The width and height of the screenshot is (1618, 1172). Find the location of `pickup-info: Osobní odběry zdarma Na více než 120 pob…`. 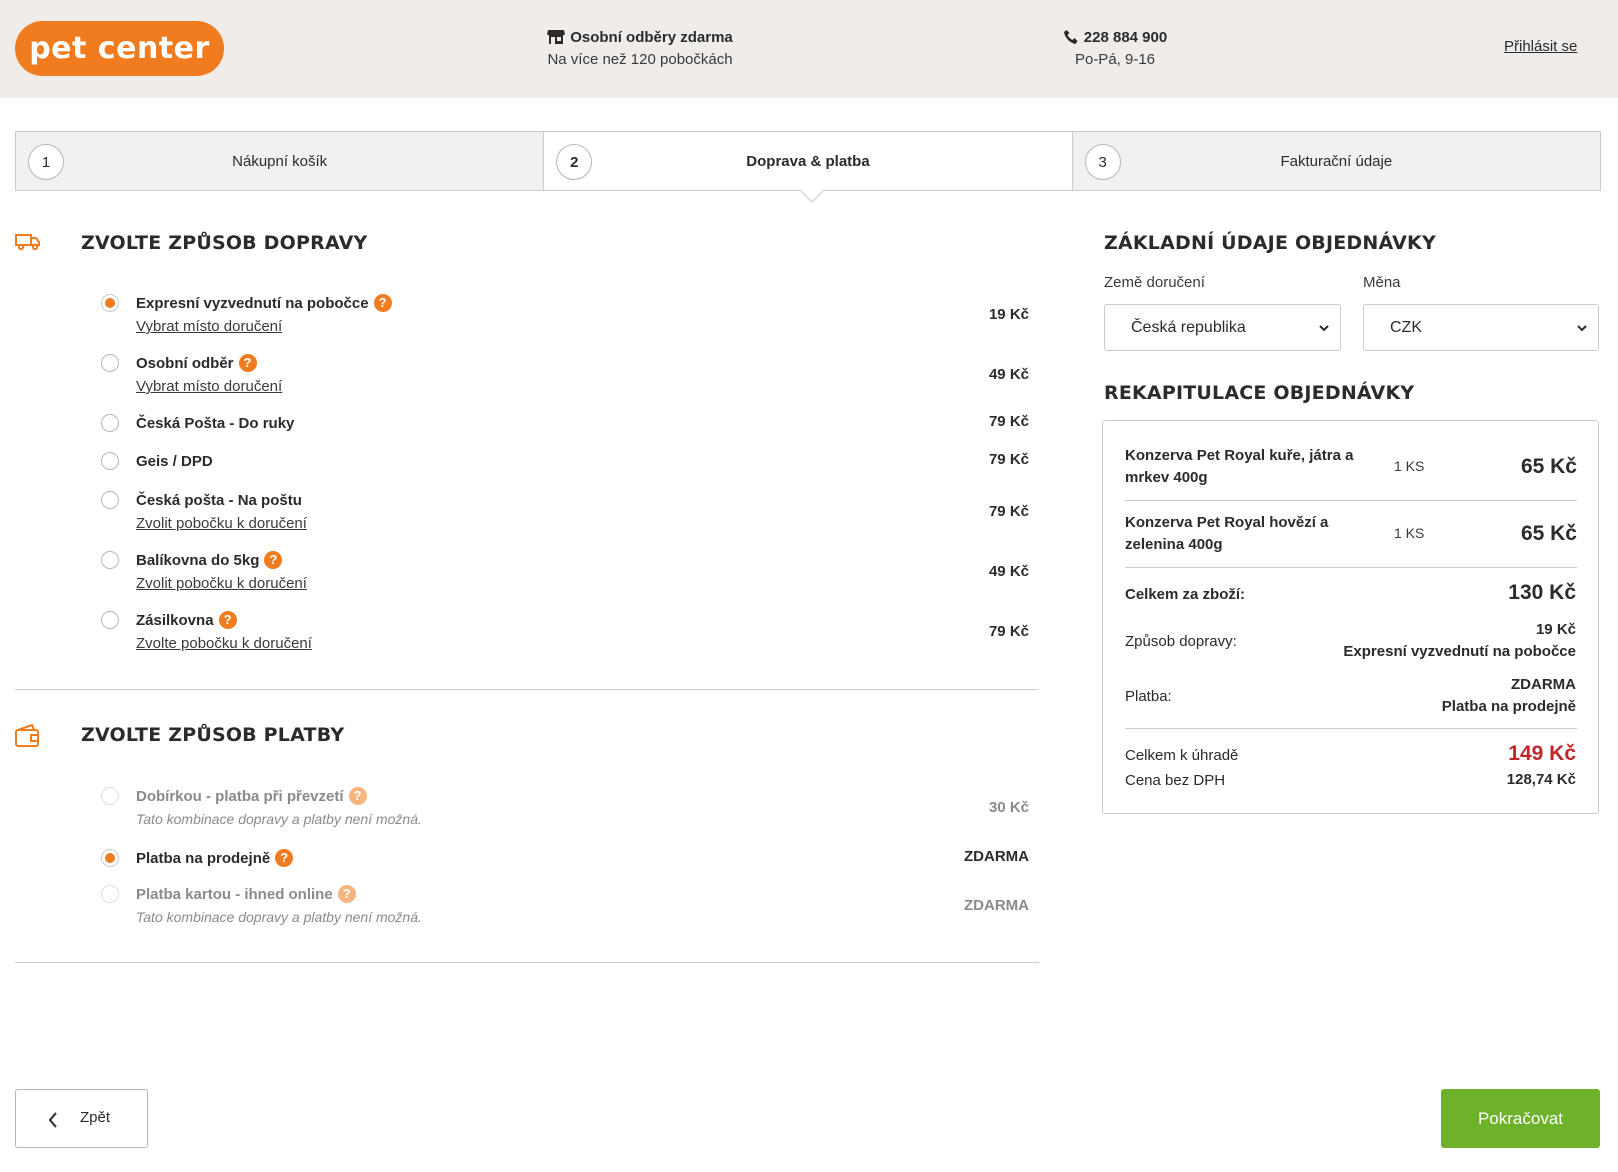

pickup-info: Osobní odběry zdarma Na více než 120 pob… is located at coordinates (640, 49).